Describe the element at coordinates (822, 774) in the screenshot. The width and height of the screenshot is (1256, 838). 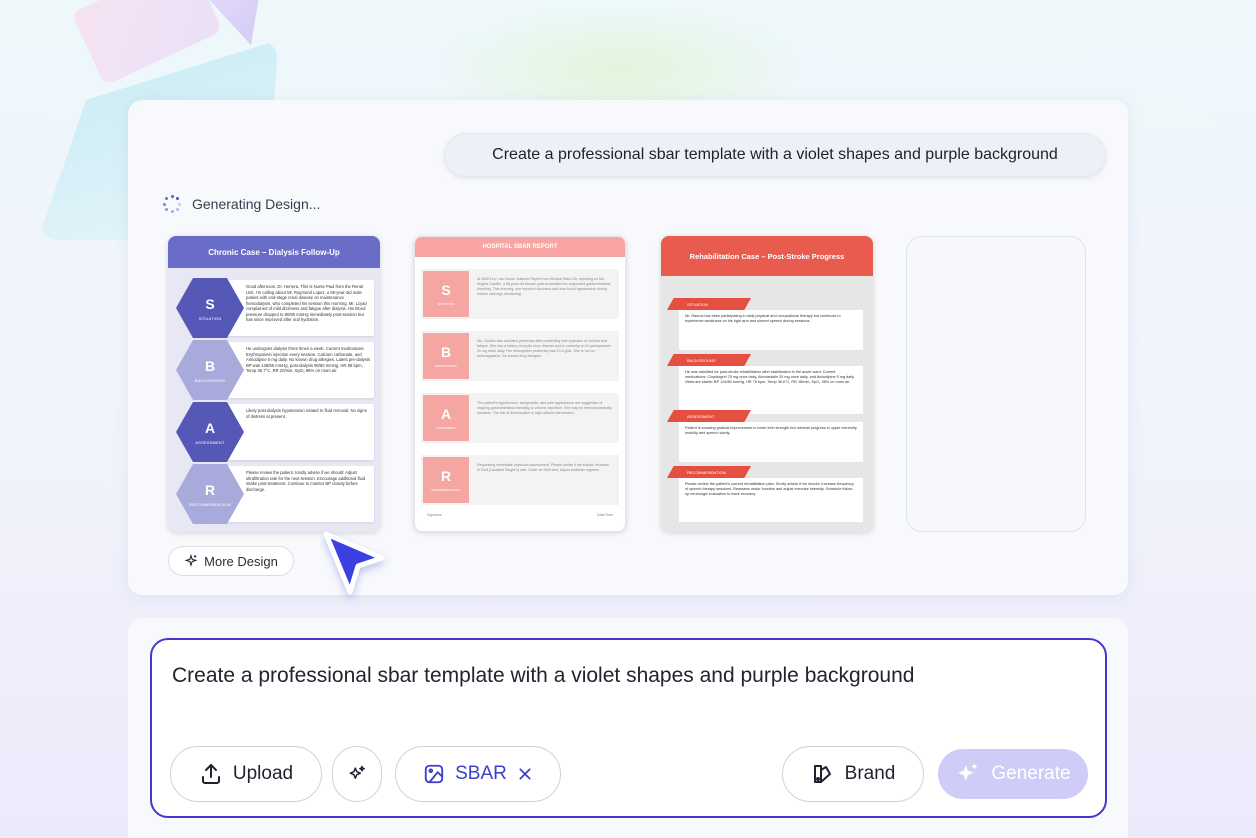
I see `brand-kit-icon` at that location.